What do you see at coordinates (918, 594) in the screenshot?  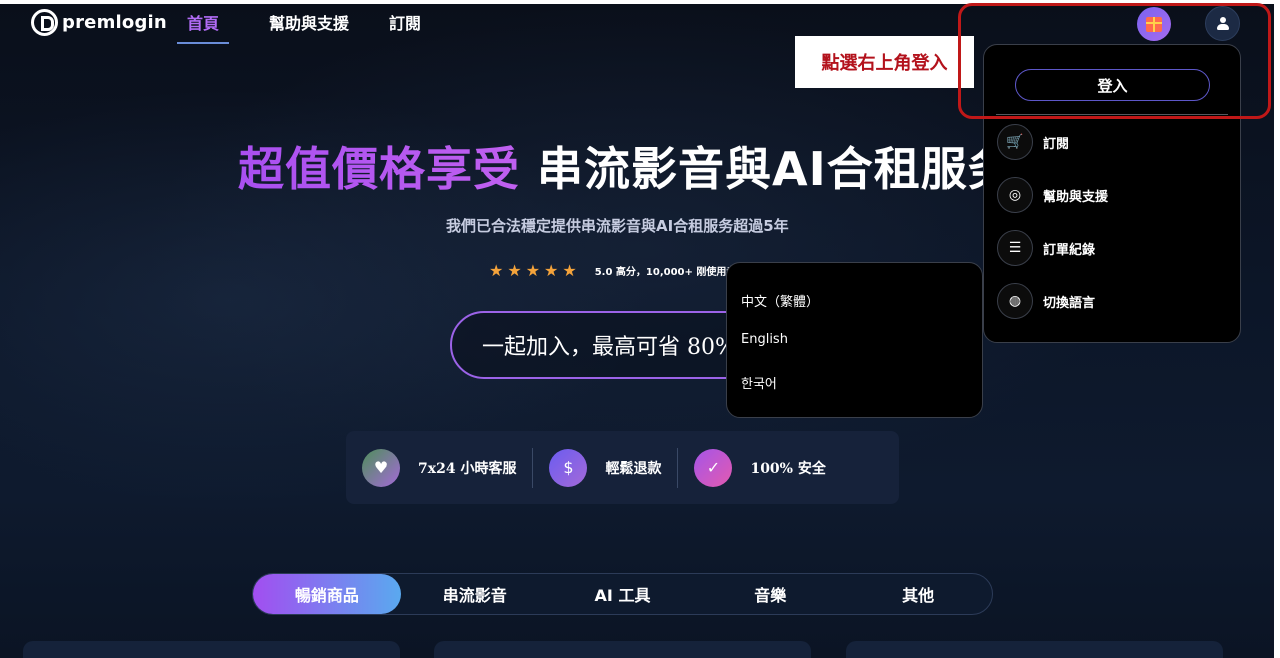 I see `tab-other: 其他` at bounding box center [918, 594].